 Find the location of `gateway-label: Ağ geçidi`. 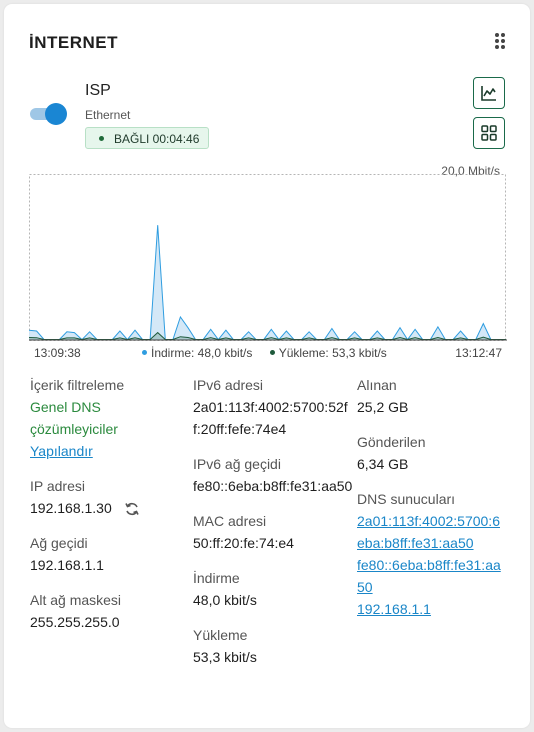

gateway-label: Ağ geçidi is located at coordinates (59, 543).